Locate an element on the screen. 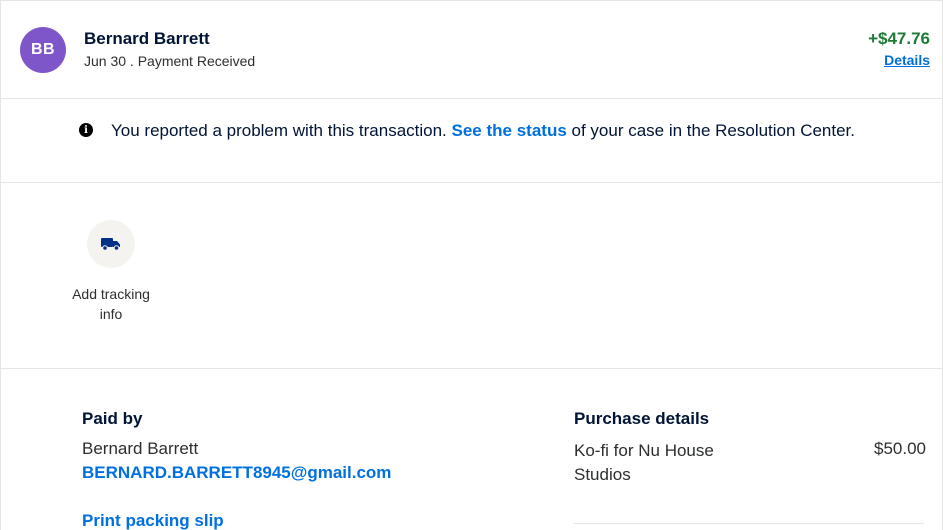  add-tracking-button is located at coordinates (111, 244).